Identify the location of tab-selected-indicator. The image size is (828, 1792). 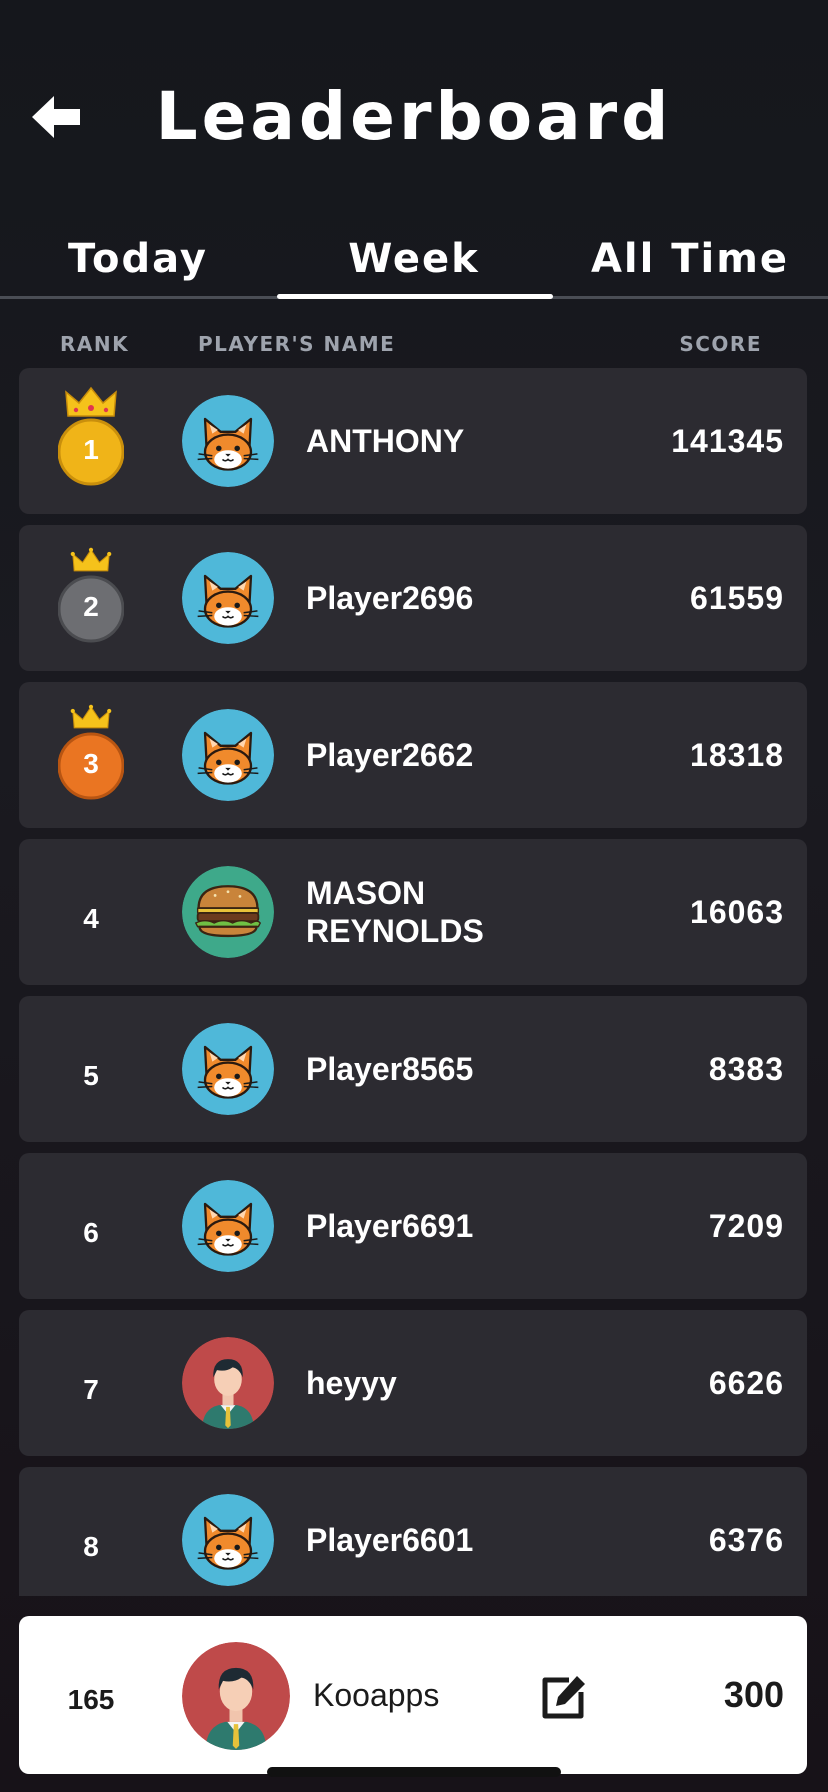
(415, 296).